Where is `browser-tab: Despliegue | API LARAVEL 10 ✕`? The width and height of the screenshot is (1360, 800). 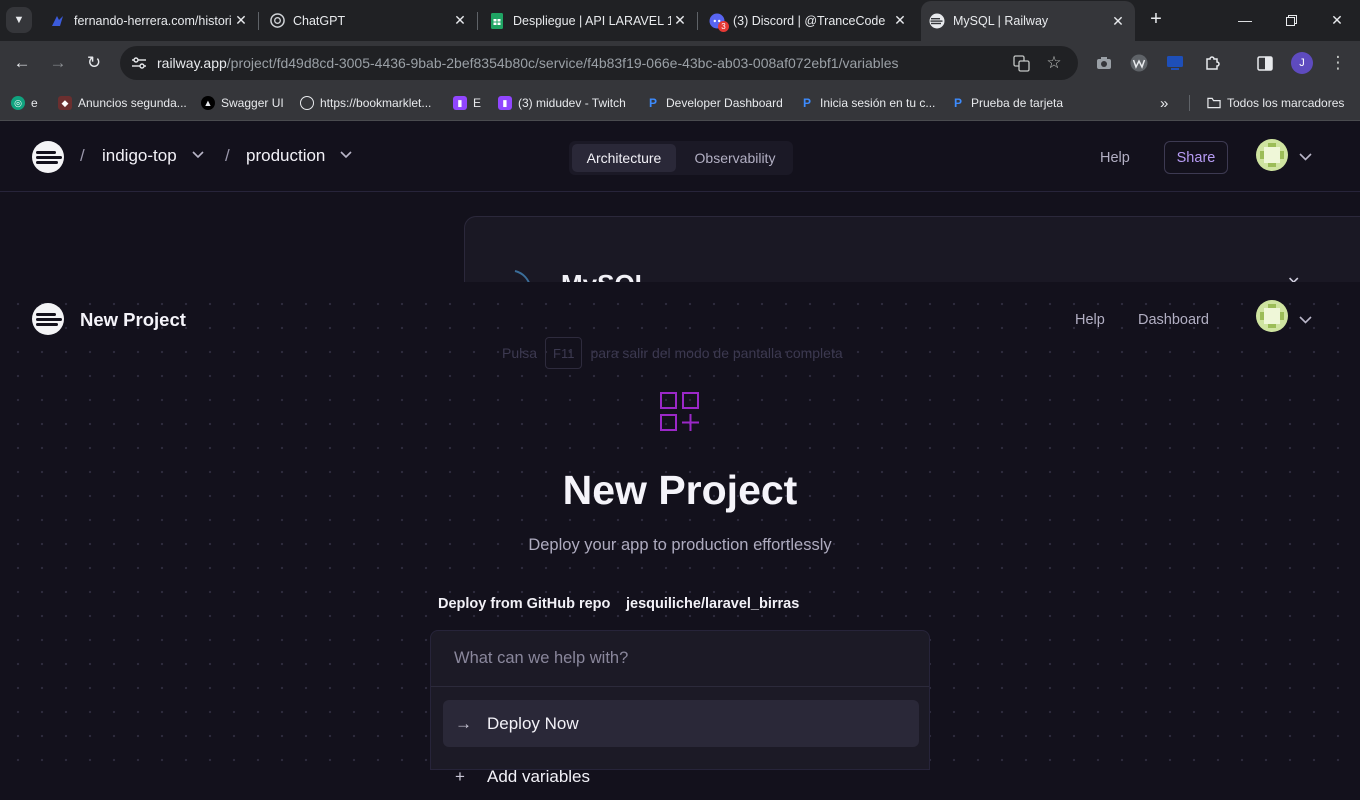
browser-tab: Despliegue | API LARAVEL 10 ✕ is located at coordinates (589, 20).